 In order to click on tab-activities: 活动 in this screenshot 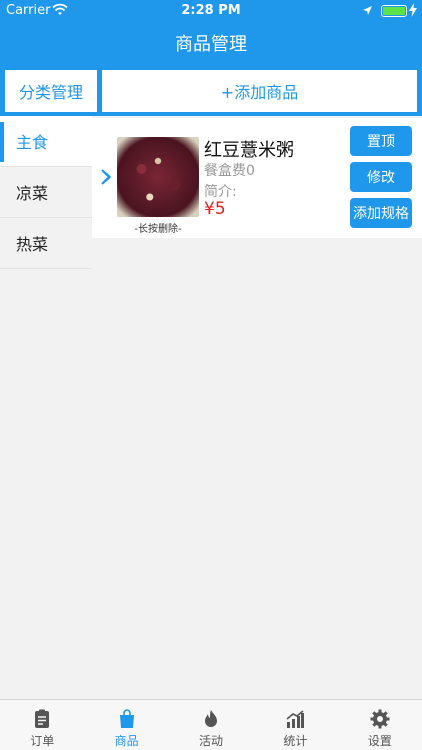, I will do `click(211, 725)`.